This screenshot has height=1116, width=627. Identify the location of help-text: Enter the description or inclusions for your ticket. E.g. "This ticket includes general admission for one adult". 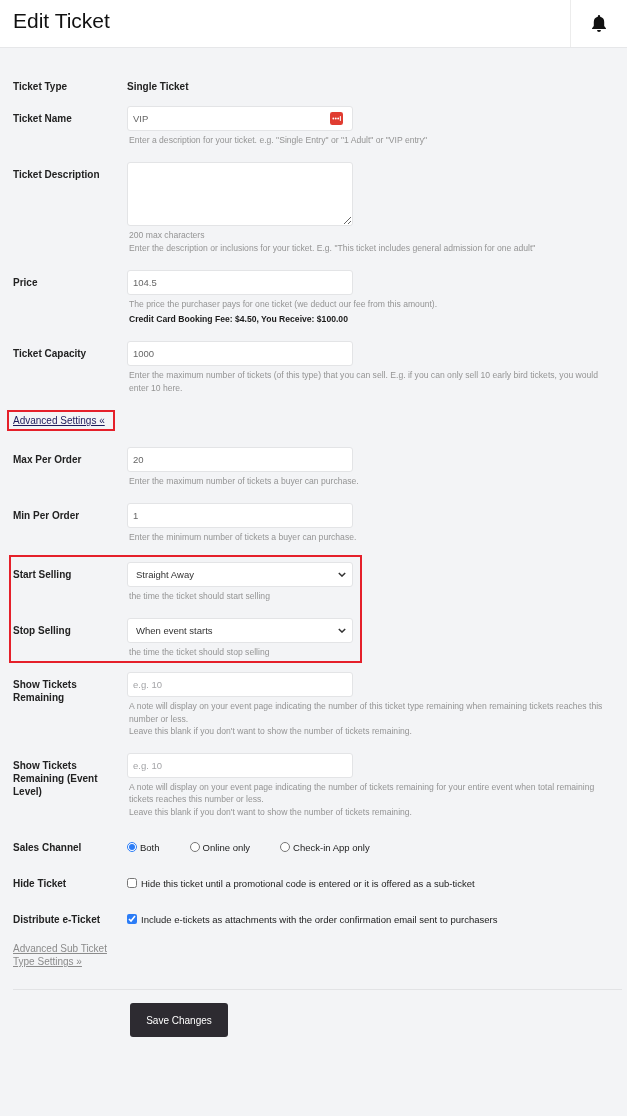
(332, 247).